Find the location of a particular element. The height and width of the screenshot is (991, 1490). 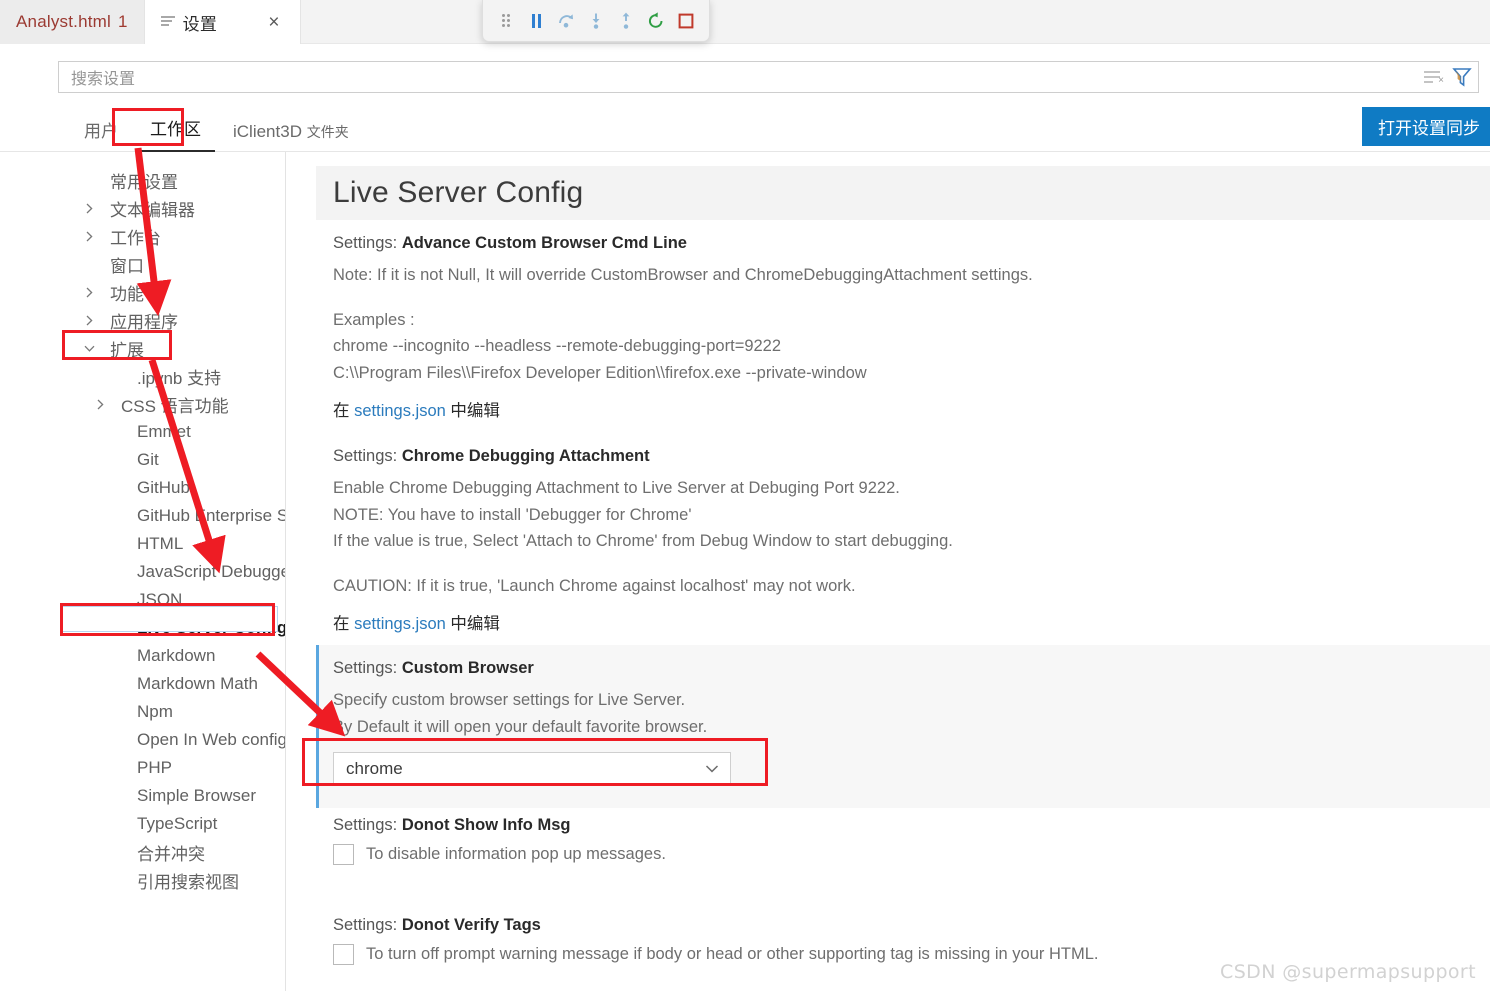

tab-bar-empty-space is located at coordinates (895, 21).